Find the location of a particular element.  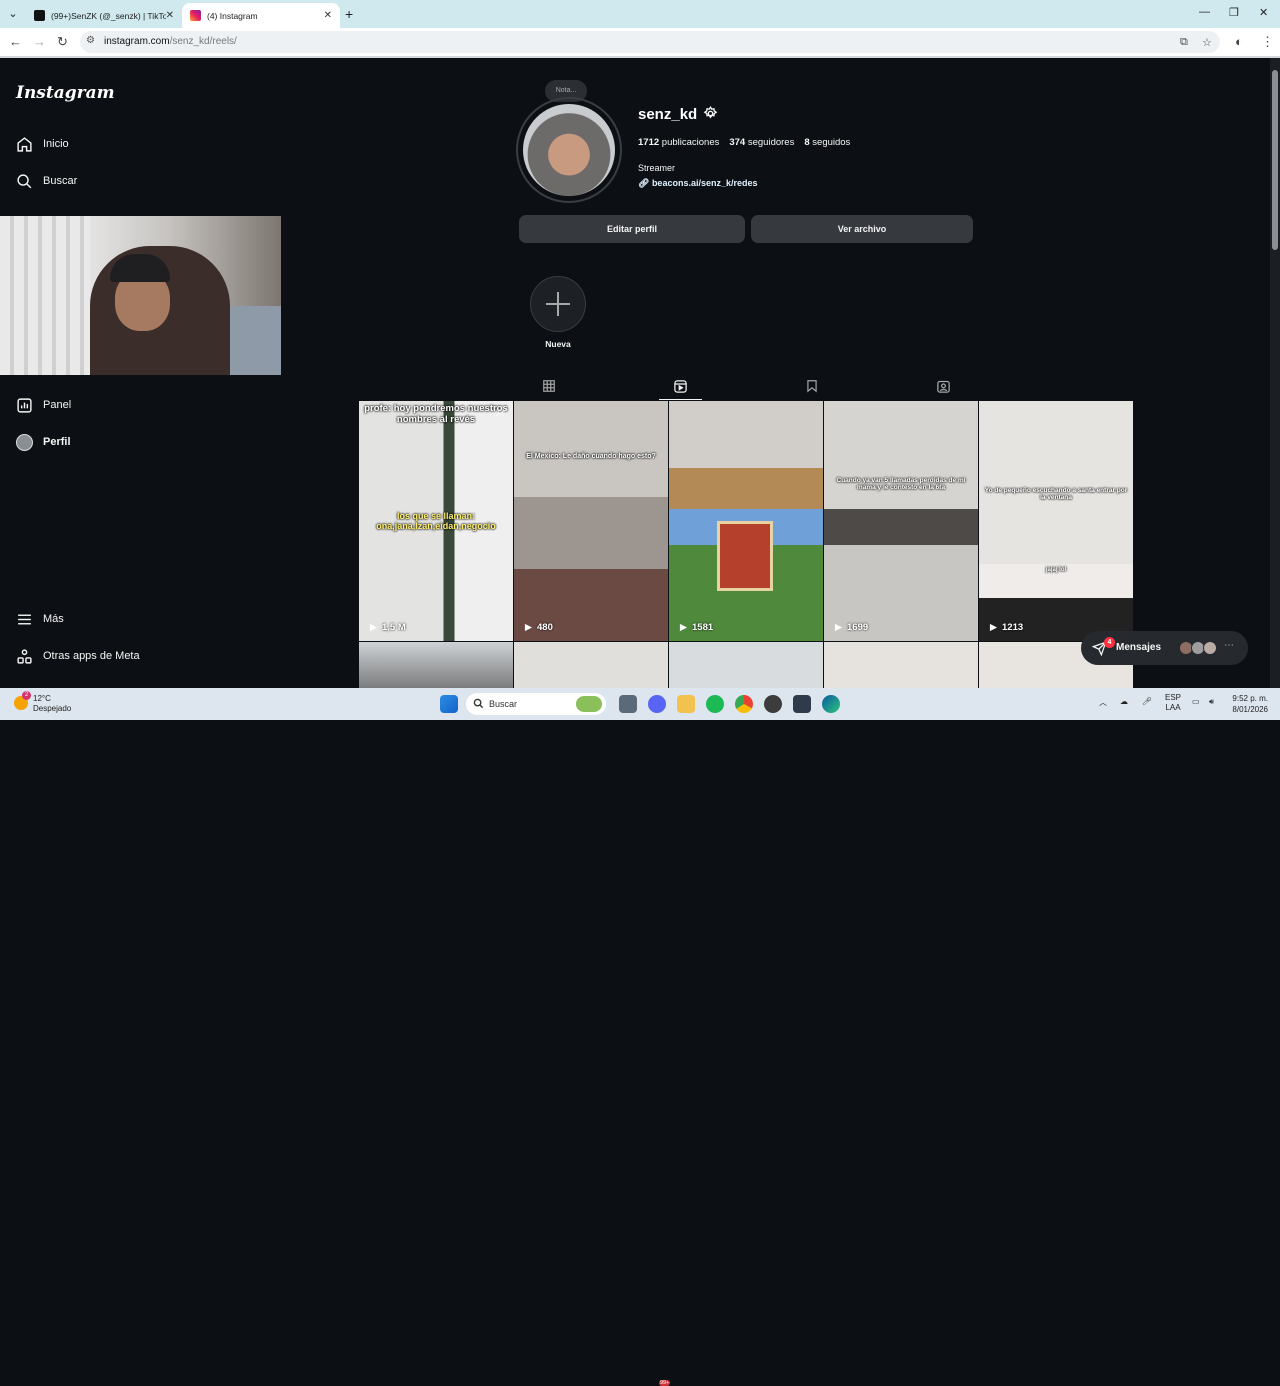

tab-search-dropdown-icon: ⌄ is located at coordinates (13, 14).